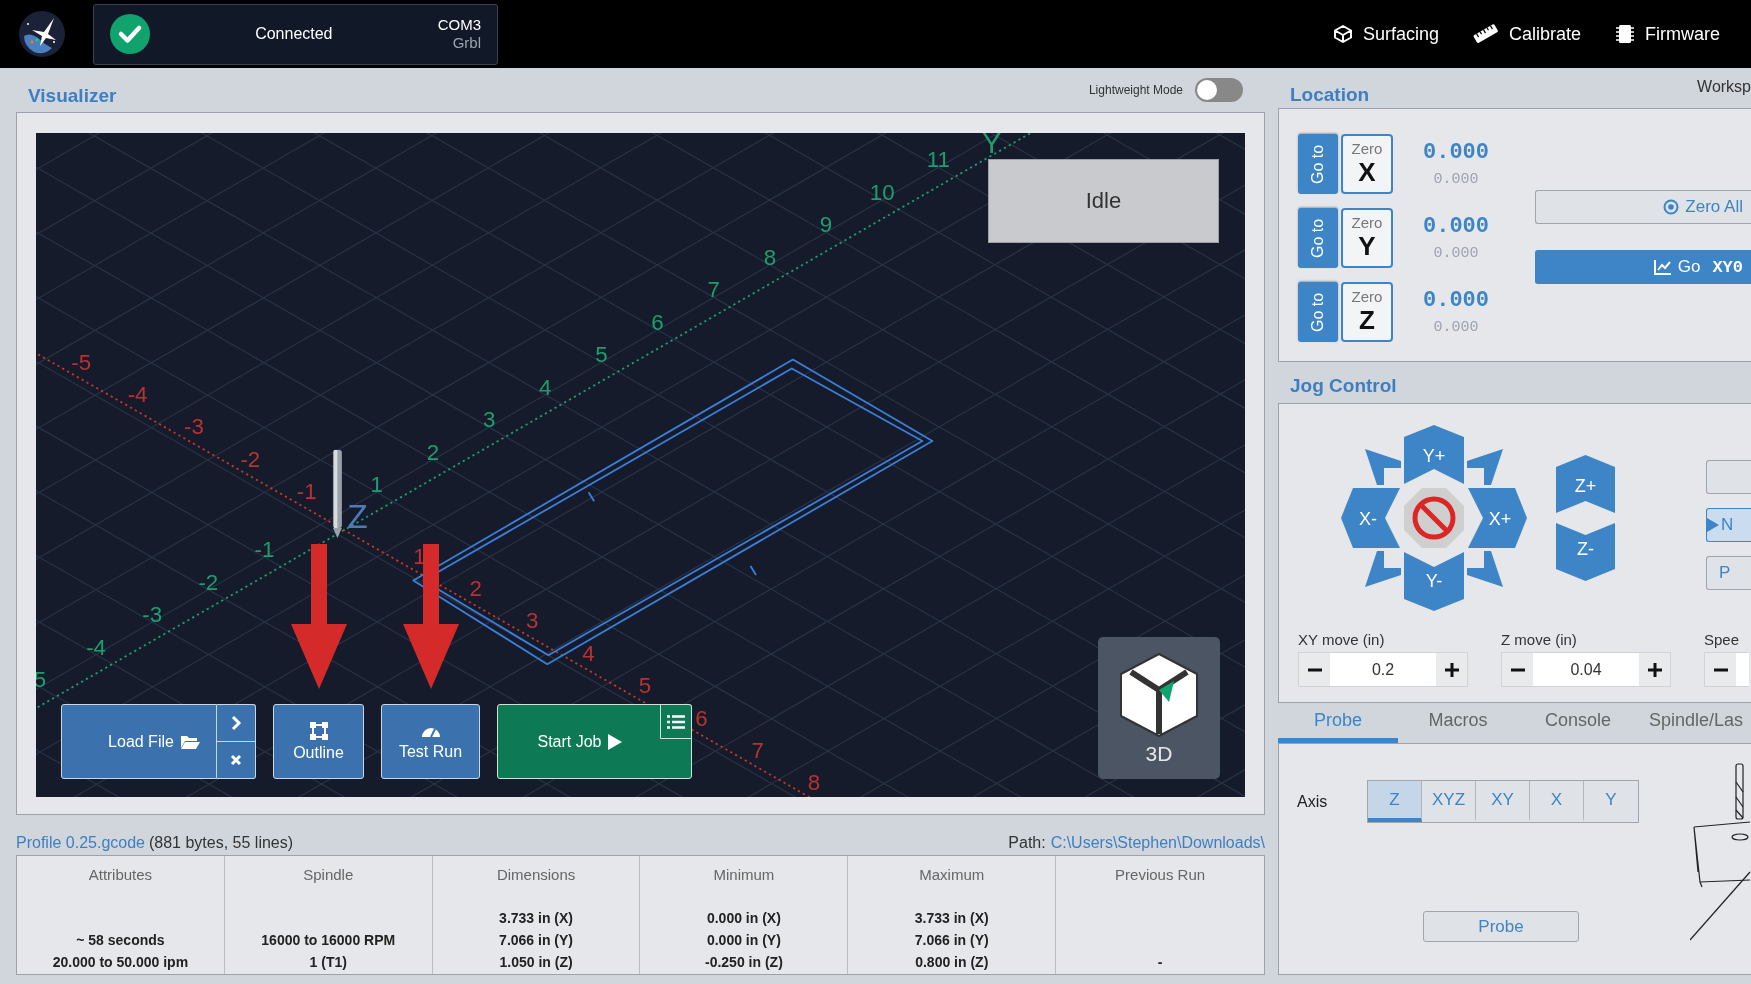 Image resolution: width=1751 pixels, height=984 pixels. What do you see at coordinates (1103, 201) in the screenshot?
I see `machine-state: Idle` at bounding box center [1103, 201].